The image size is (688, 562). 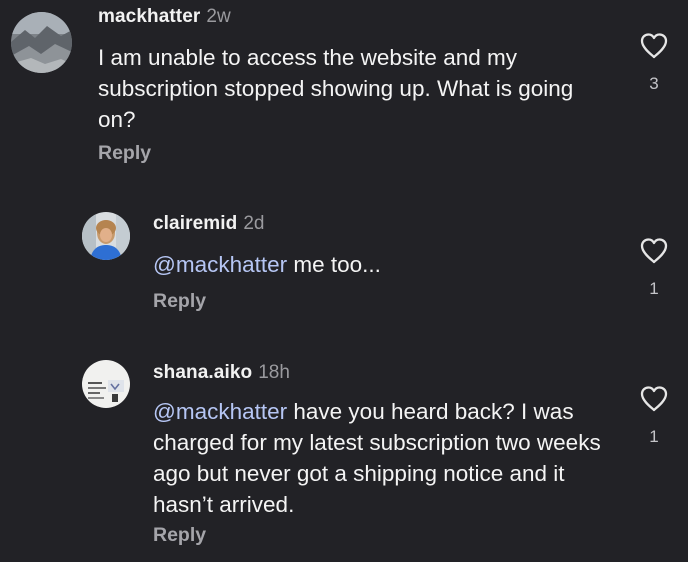 What do you see at coordinates (254, 223) in the screenshot?
I see `timestamp: 2d` at bounding box center [254, 223].